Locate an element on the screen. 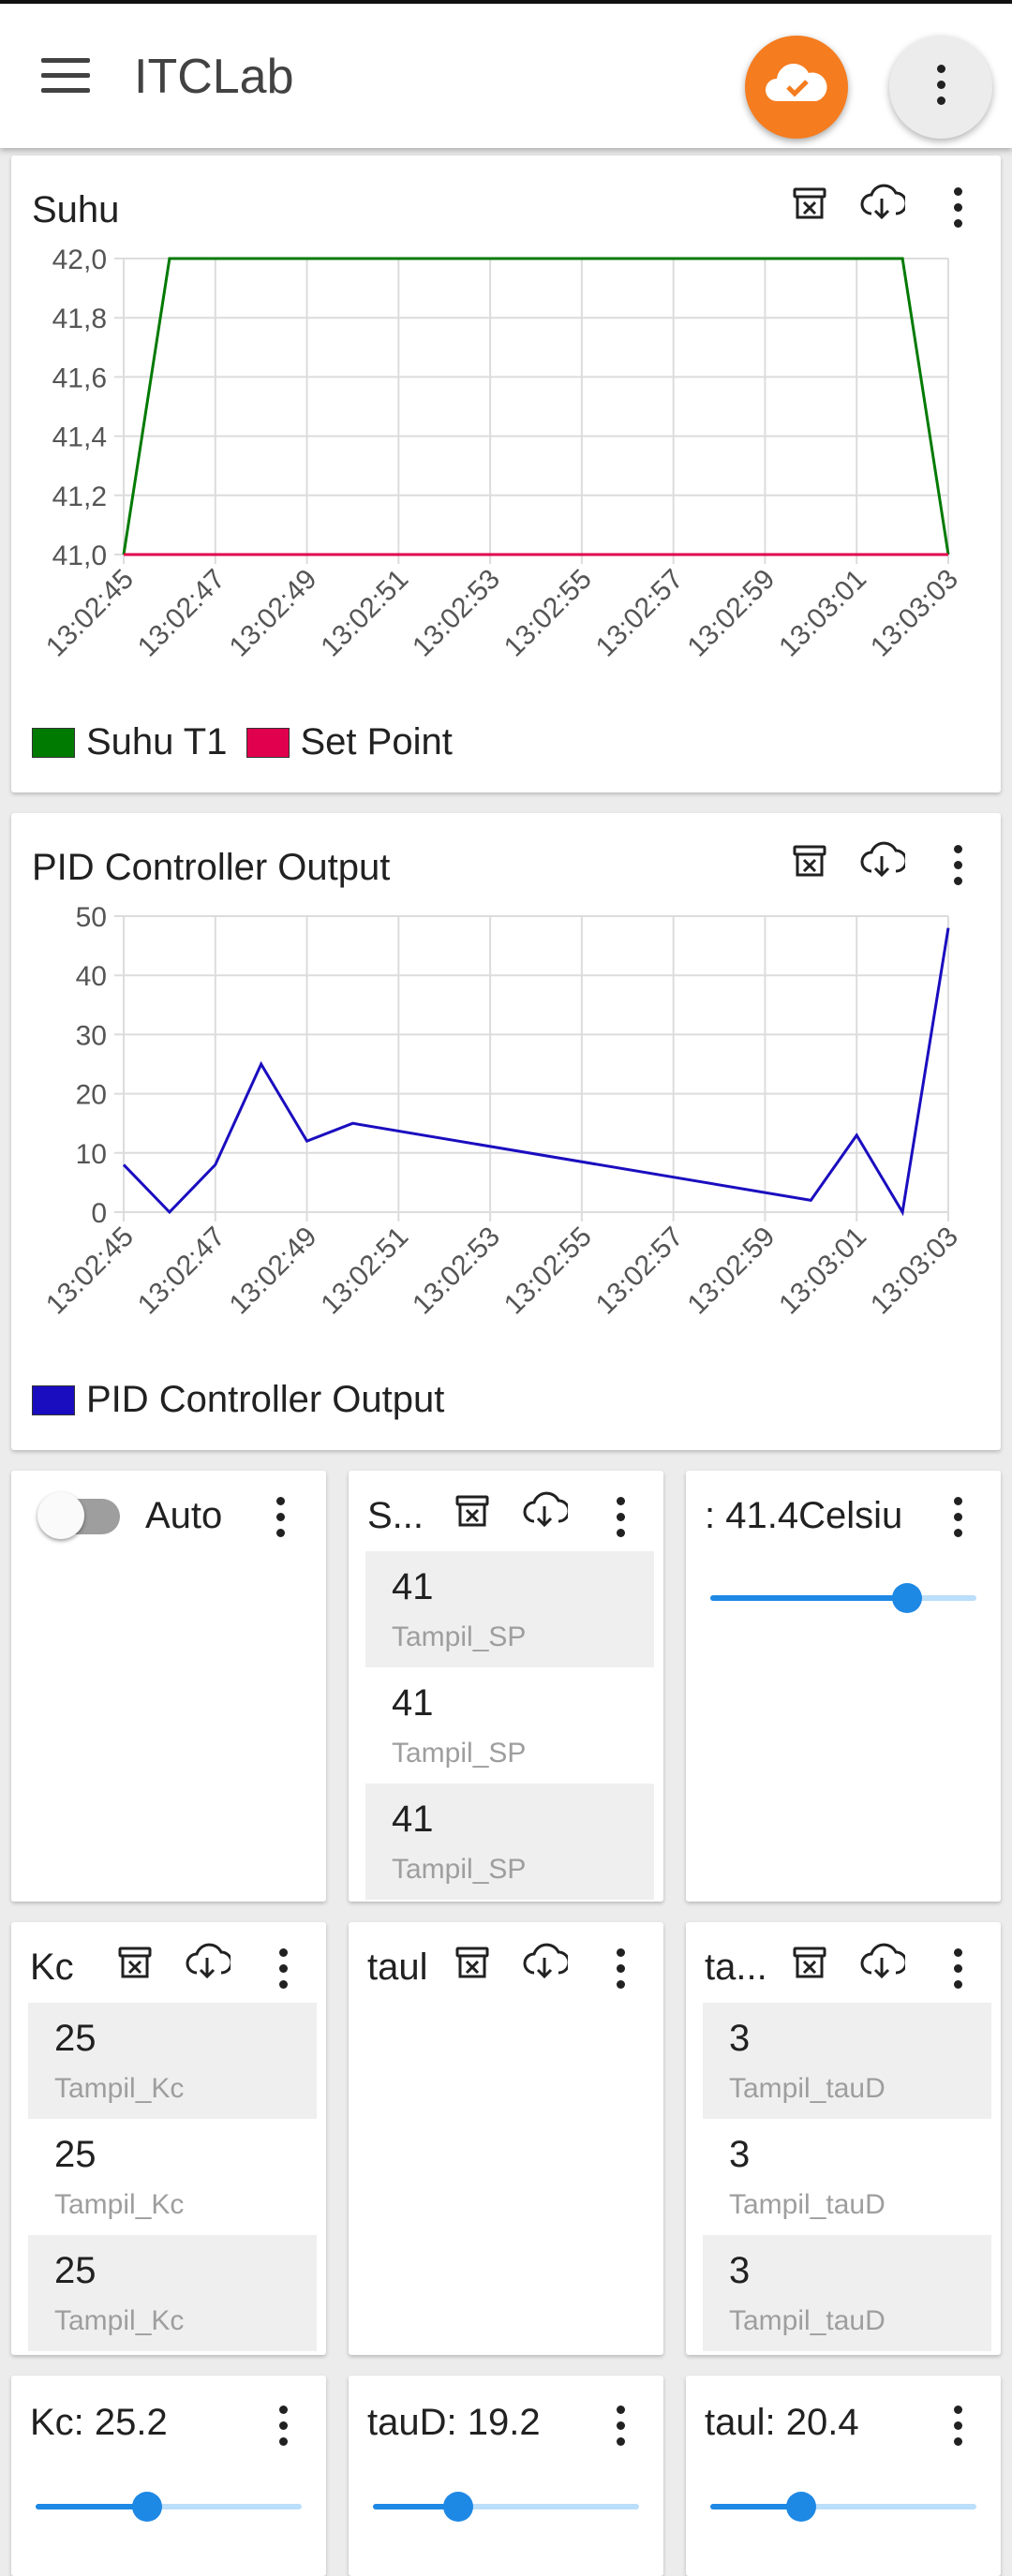 The height and width of the screenshot is (2576, 1012). suhu-legend: Suhu T1 Set Point is located at coordinates (242, 742).